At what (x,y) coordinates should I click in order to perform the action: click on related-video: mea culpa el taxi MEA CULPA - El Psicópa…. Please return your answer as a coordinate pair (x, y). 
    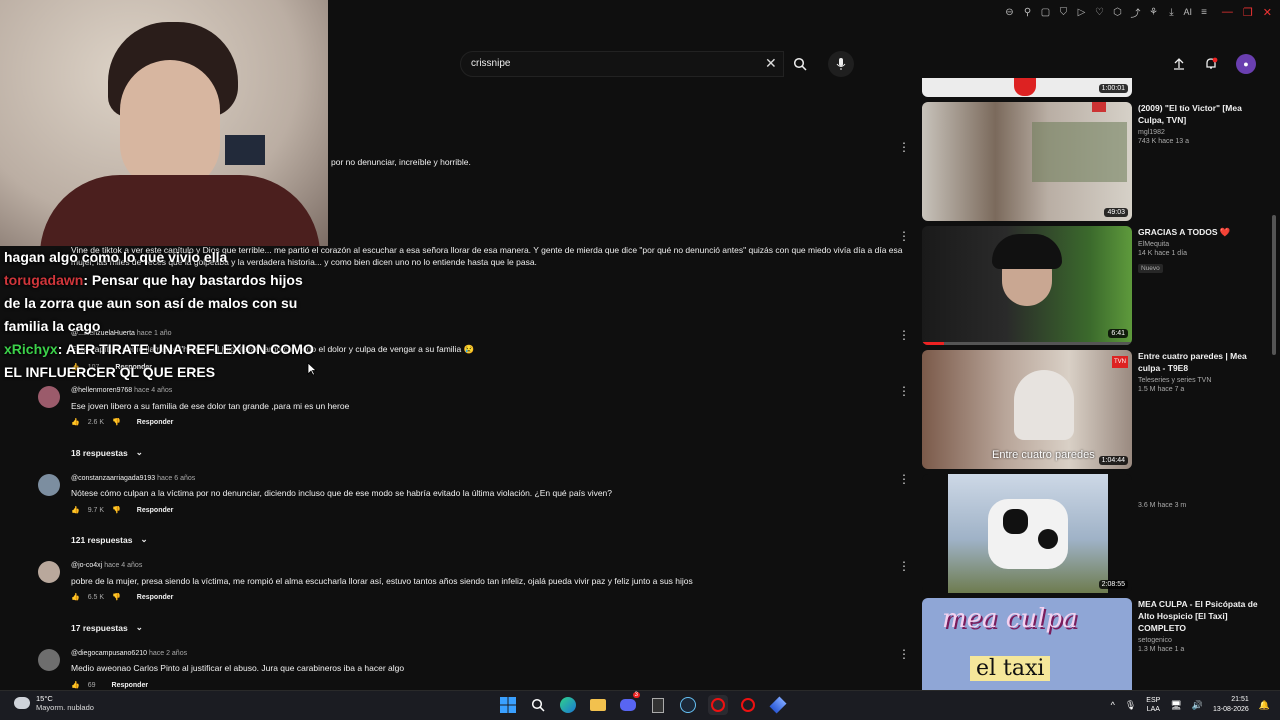
    Looking at the image, I should click on (1090, 644).